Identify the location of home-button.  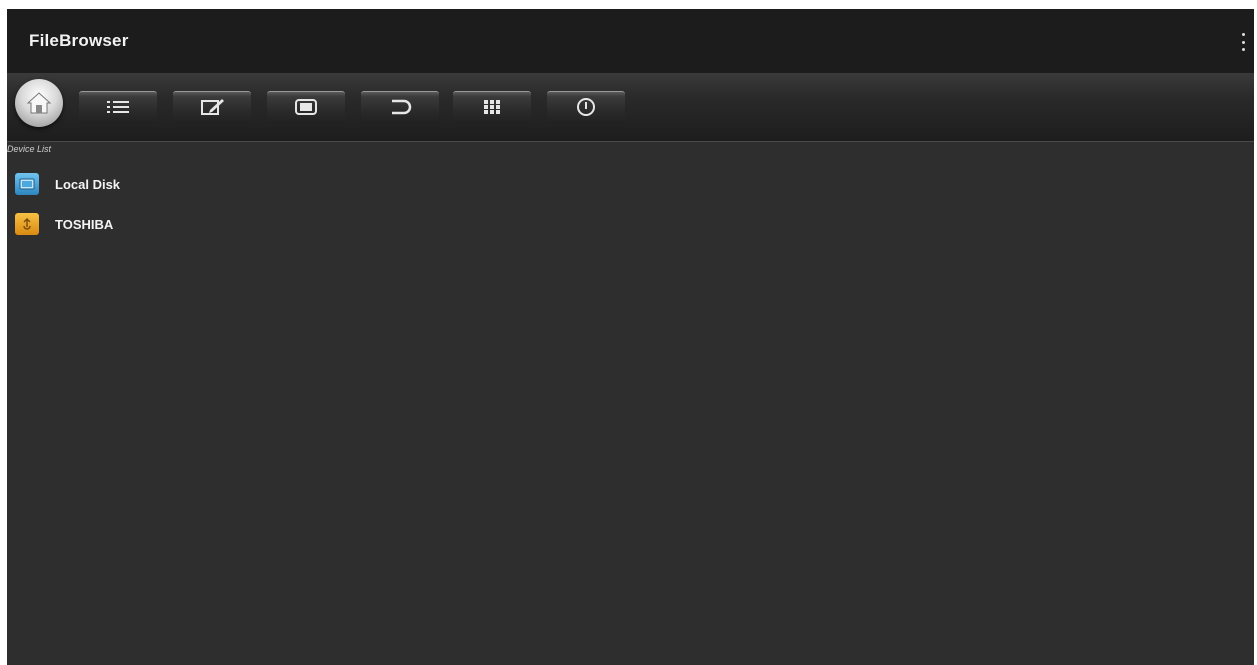
(39, 103).